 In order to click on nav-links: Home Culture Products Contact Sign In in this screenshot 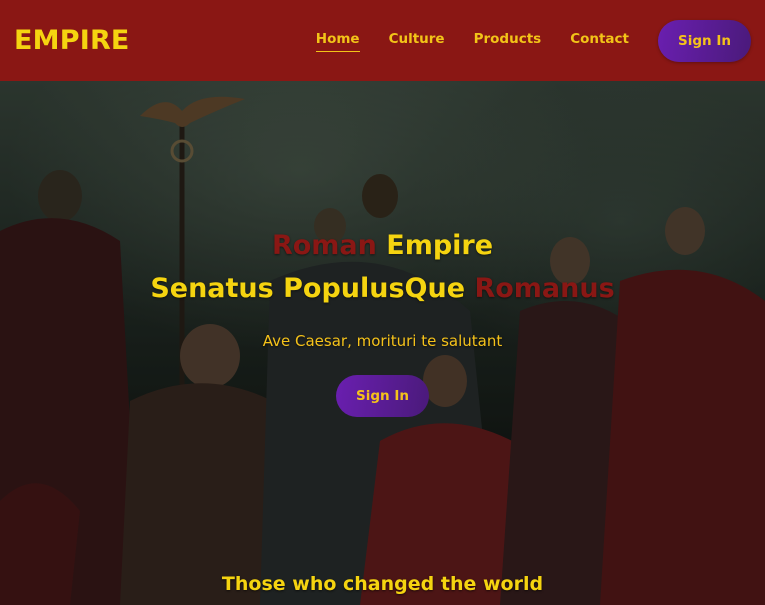, I will do `click(533, 40)`.